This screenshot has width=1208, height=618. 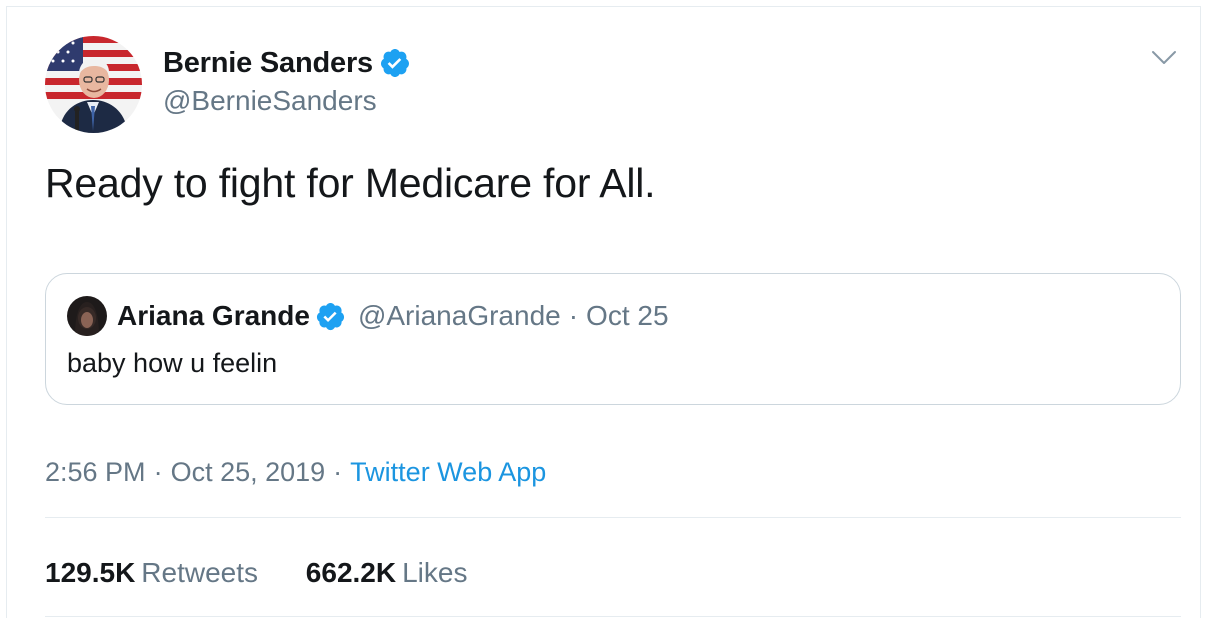 I want to click on tweet-date: Oct 25, 2019, so click(x=248, y=472).